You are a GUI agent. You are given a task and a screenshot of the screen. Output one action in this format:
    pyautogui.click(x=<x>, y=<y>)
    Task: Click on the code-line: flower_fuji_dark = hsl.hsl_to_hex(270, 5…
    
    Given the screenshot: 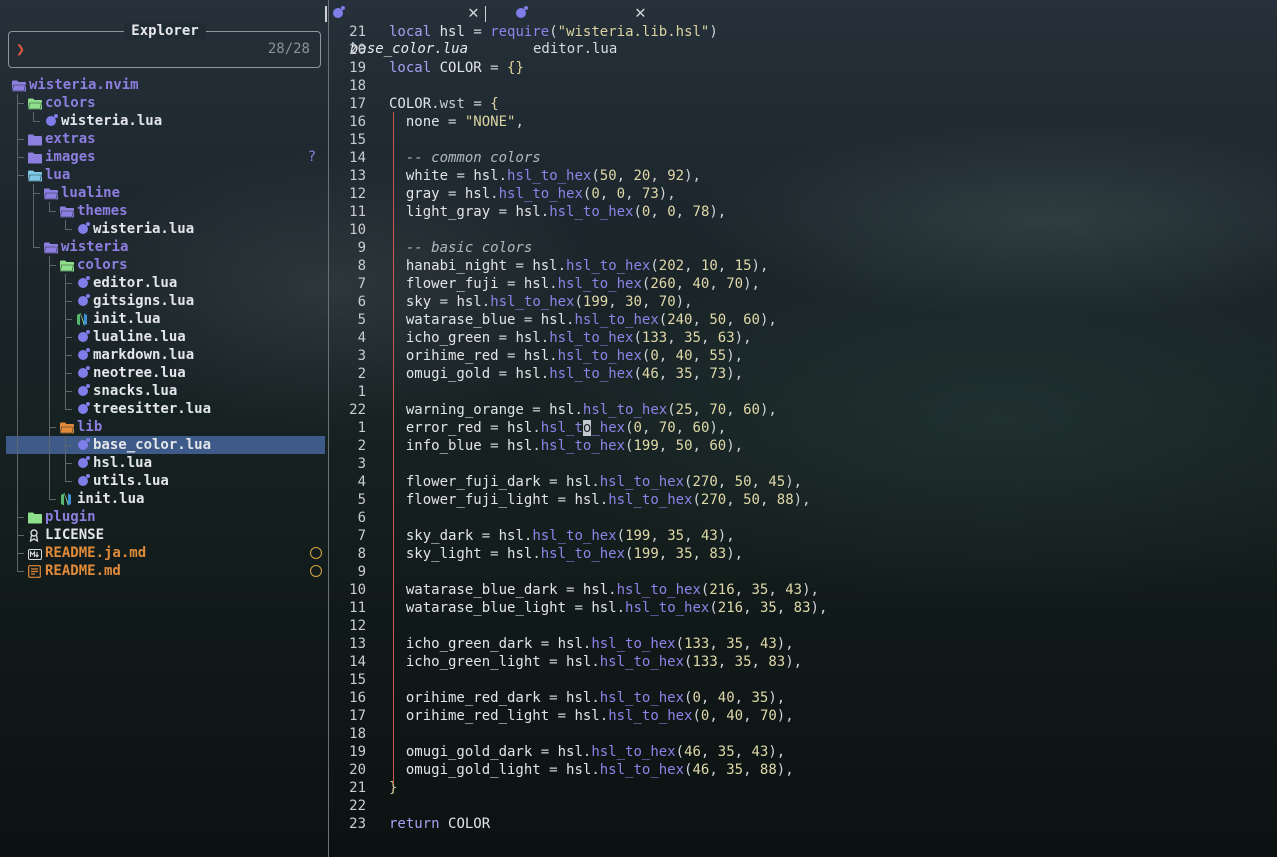 What is the action you would take?
    pyautogui.click(x=595, y=482)
    